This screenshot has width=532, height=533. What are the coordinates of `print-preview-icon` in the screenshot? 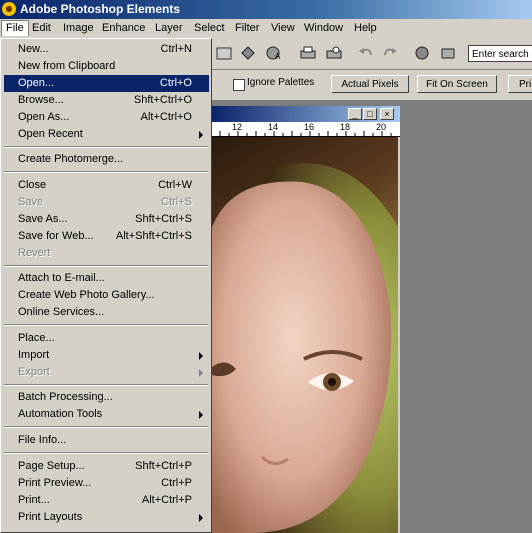 It's located at (334, 53).